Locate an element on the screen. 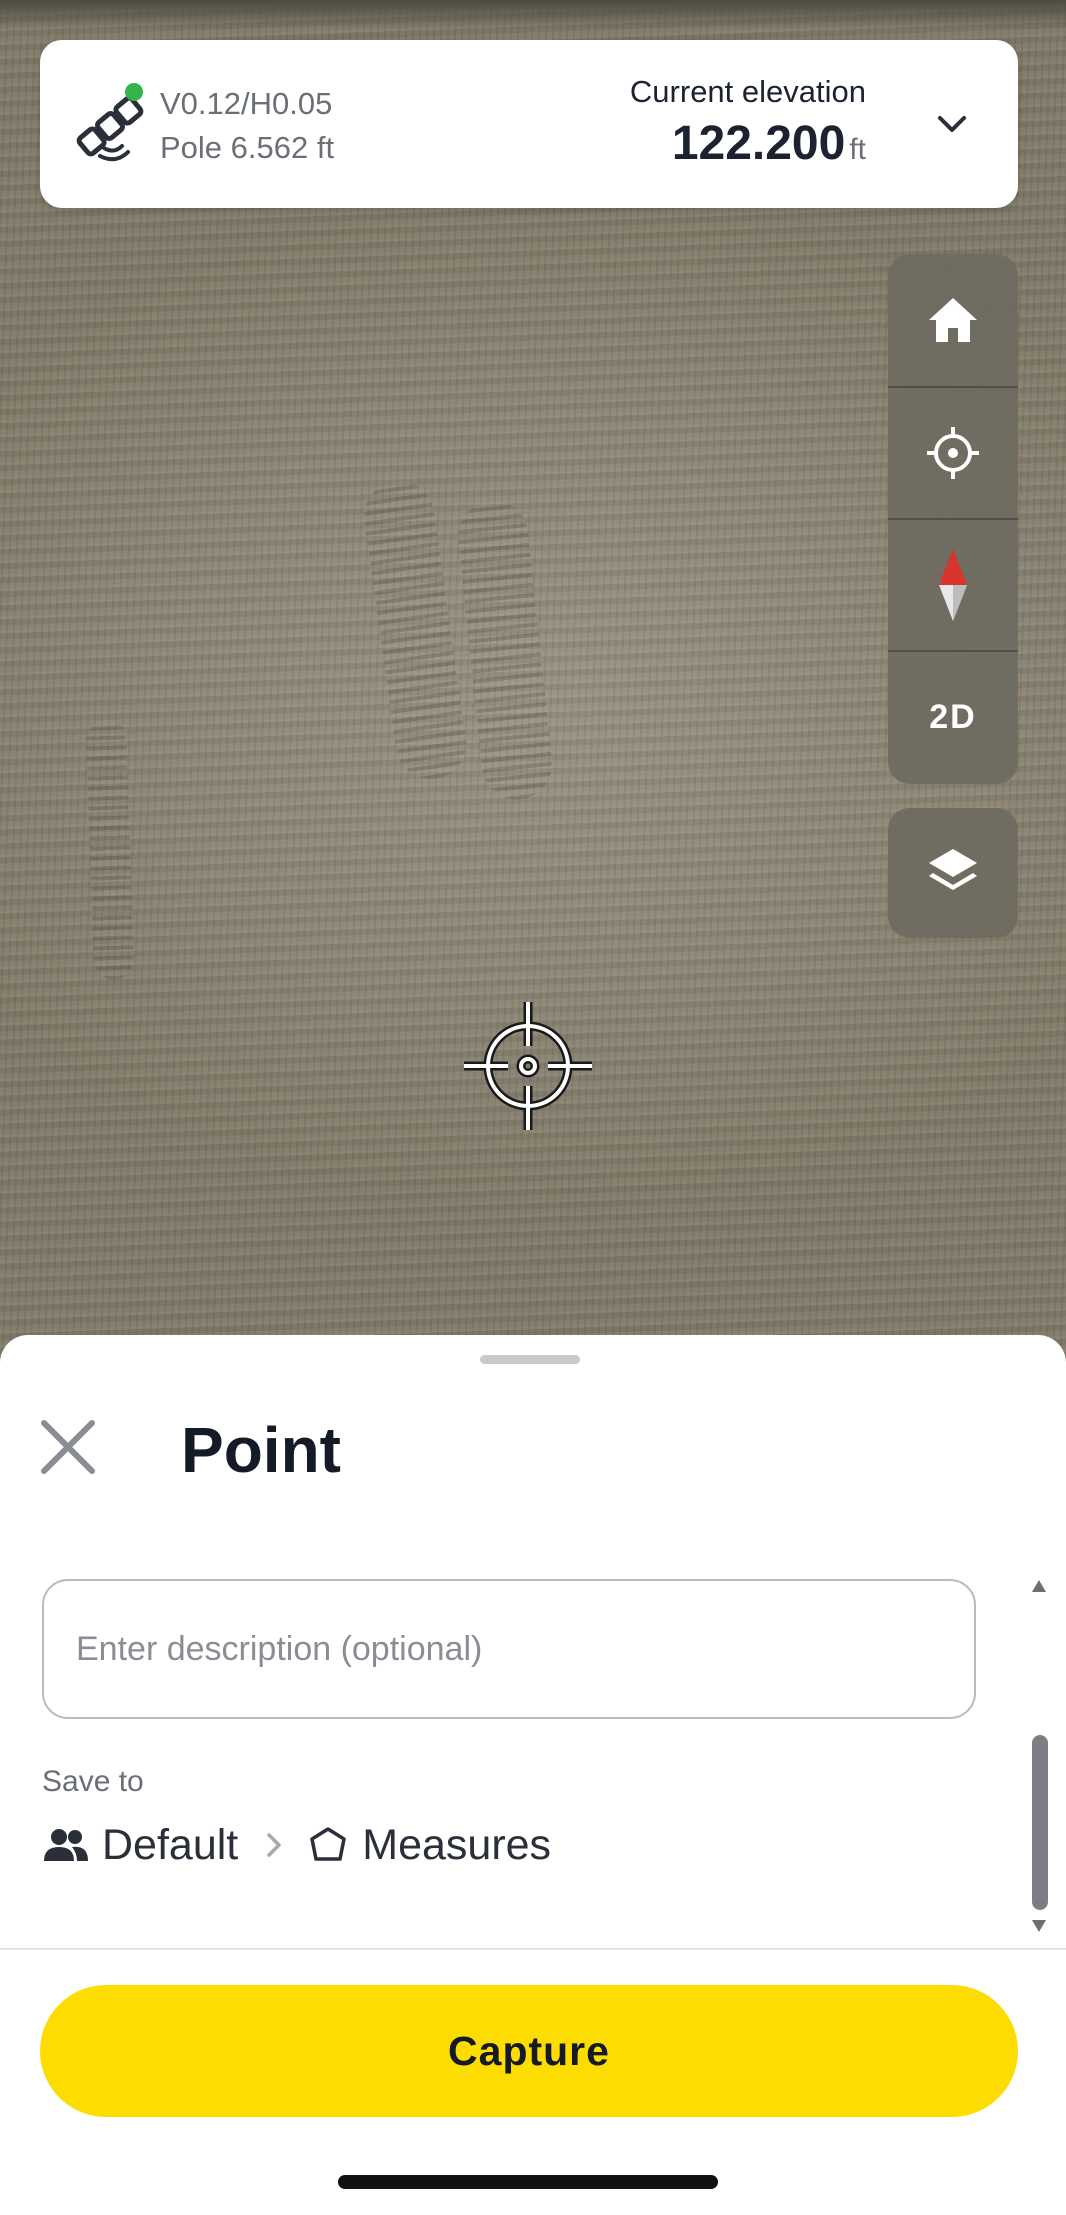  view-mode-toggle: 2D is located at coordinates (953, 716).